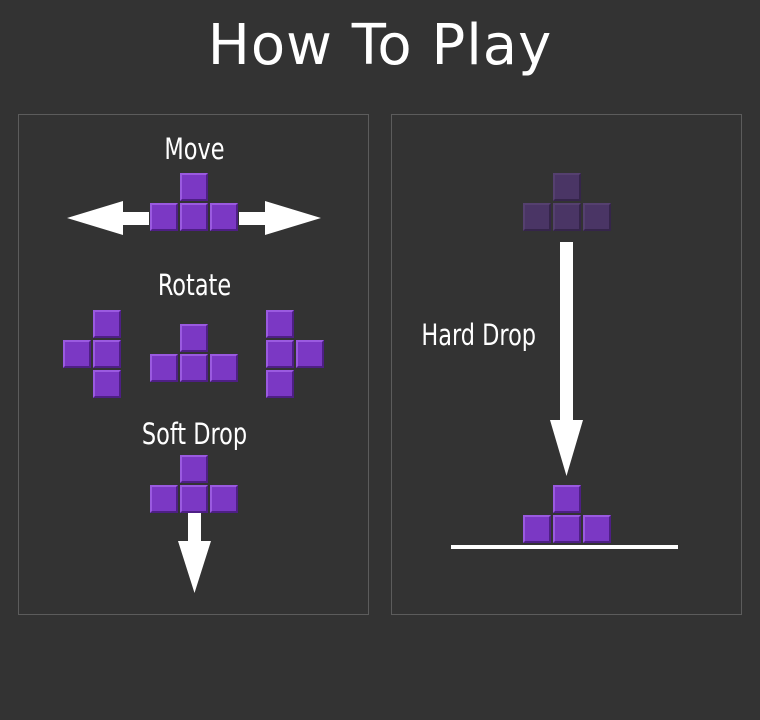 The width and height of the screenshot is (760, 720). Describe the element at coordinates (568, 203) in the screenshot. I see `ghost-piece-icon` at that location.